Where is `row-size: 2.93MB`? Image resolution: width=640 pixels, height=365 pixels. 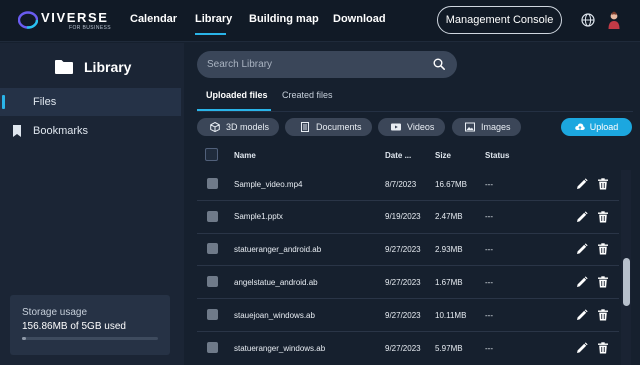
row-size: 2.93MB is located at coordinates (449, 249).